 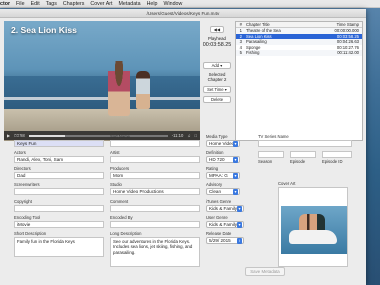 What do you see at coordinates (59, 247) in the screenshot?
I see `short-description-field: Family fun in the Florida Keys` at bounding box center [59, 247].